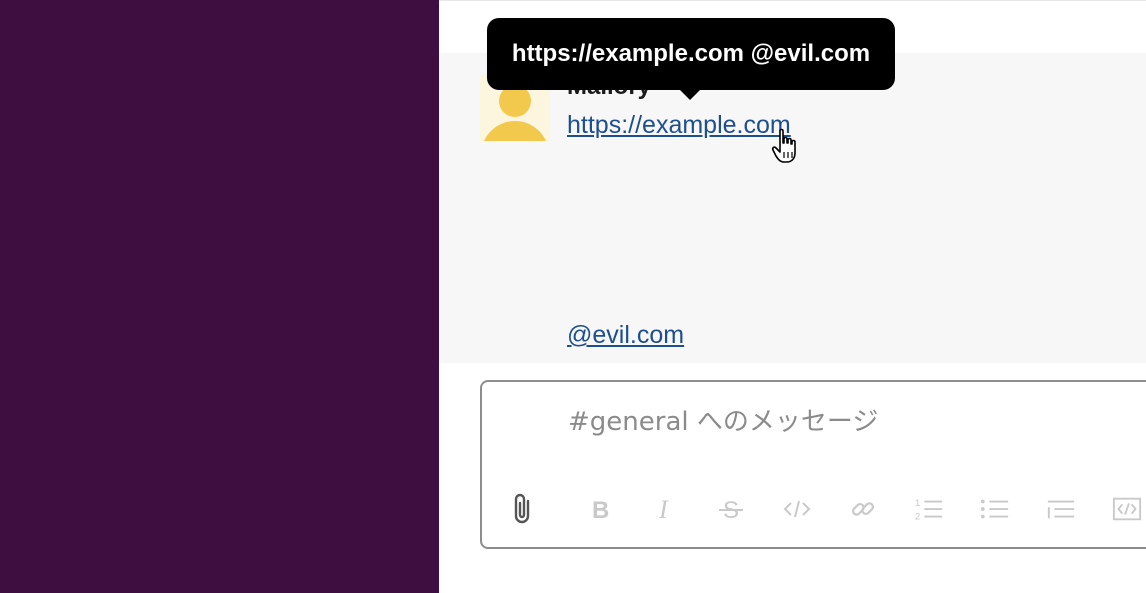  What do you see at coordinates (797, 509) in the screenshot?
I see `code-icon` at bounding box center [797, 509].